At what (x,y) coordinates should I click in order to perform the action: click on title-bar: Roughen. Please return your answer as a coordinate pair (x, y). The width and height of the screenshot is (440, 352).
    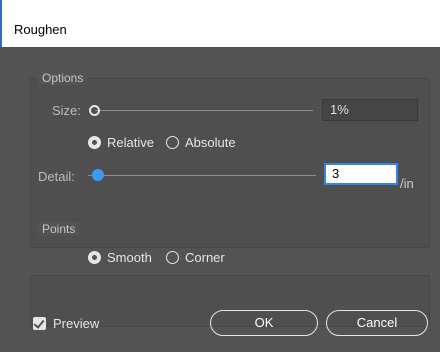
    Looking at the image, I should click on (220, 23).